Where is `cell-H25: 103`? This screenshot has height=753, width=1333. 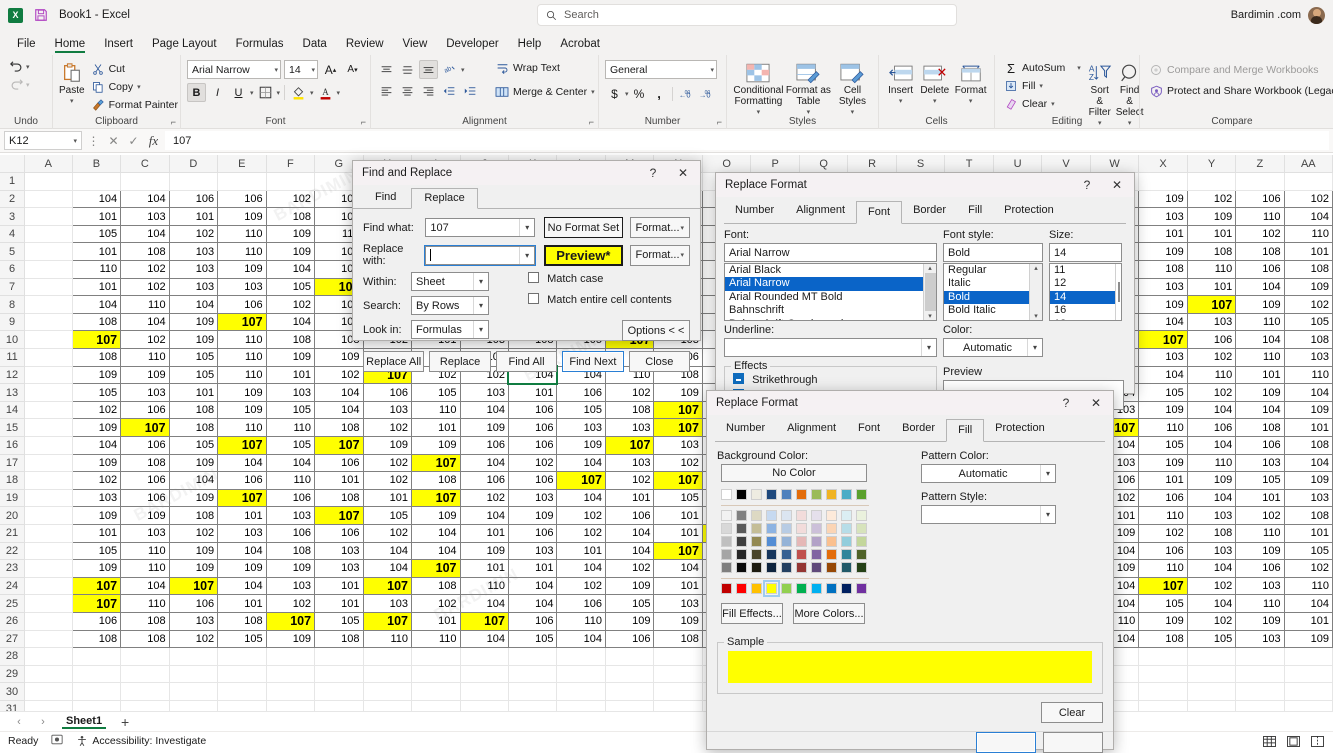
cell-H25: 103 is located at coordinates (387, 603).